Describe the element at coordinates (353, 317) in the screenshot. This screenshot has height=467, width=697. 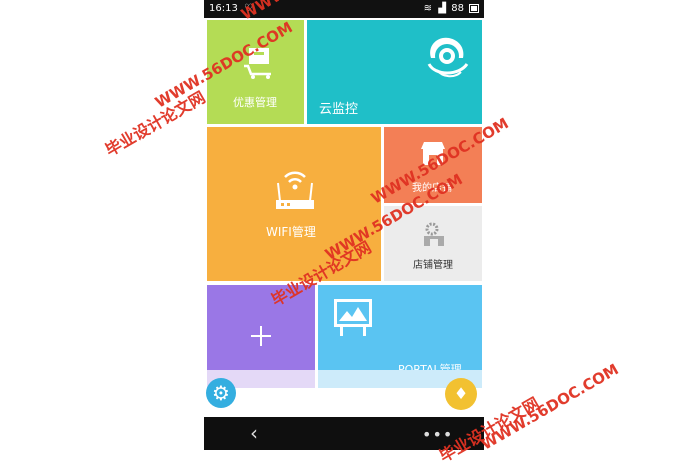
I see `billboard-icon` at that location.